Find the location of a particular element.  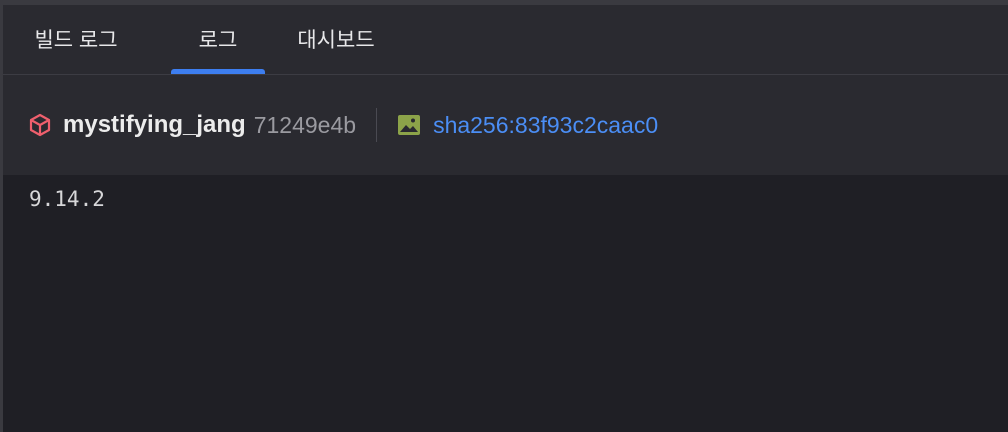

log-line: 9.14.2 is located at coordinates (67, 199).